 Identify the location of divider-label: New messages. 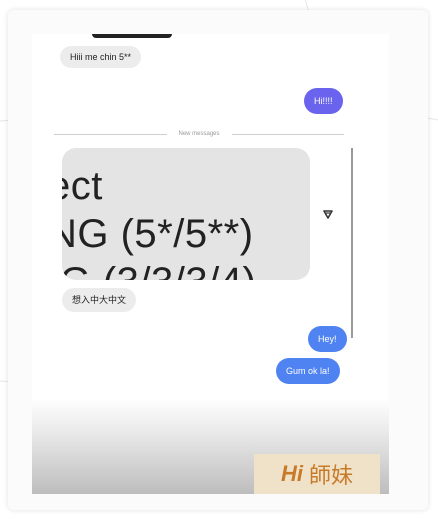
(199, 134).